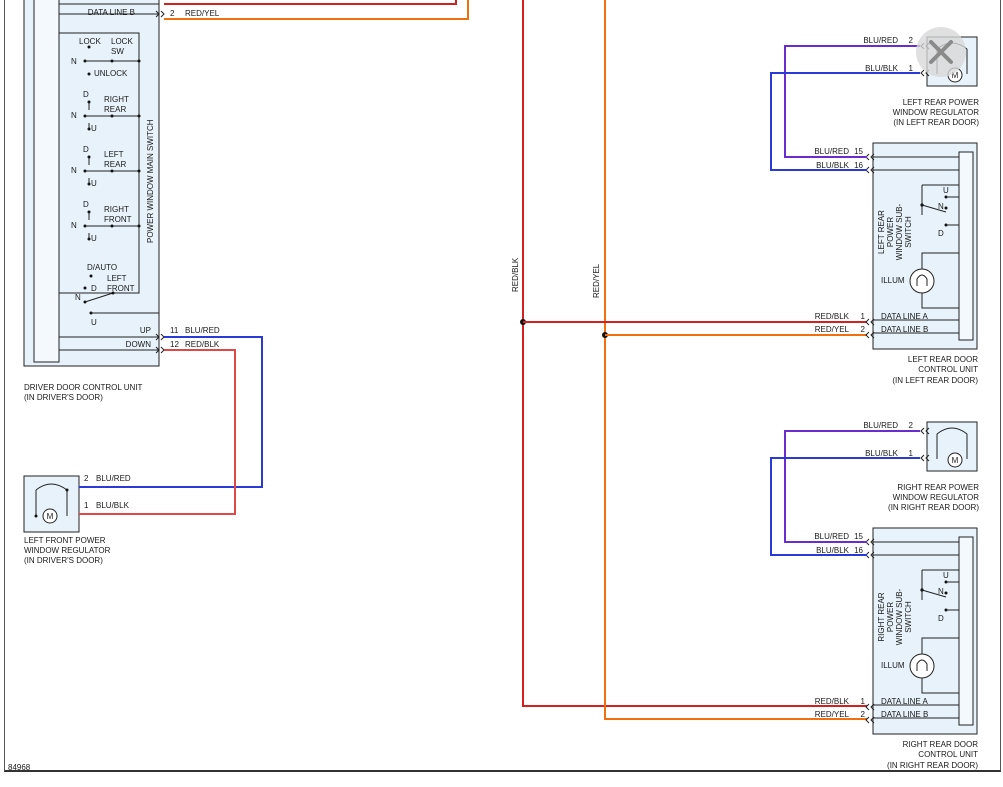 This screenshot has width=1003, height=787. What do you see at coordinates (899, 616) in the screenshot?
I see `sub-switch-label: WINDOW SUB-` at bounding box center [899, 616].